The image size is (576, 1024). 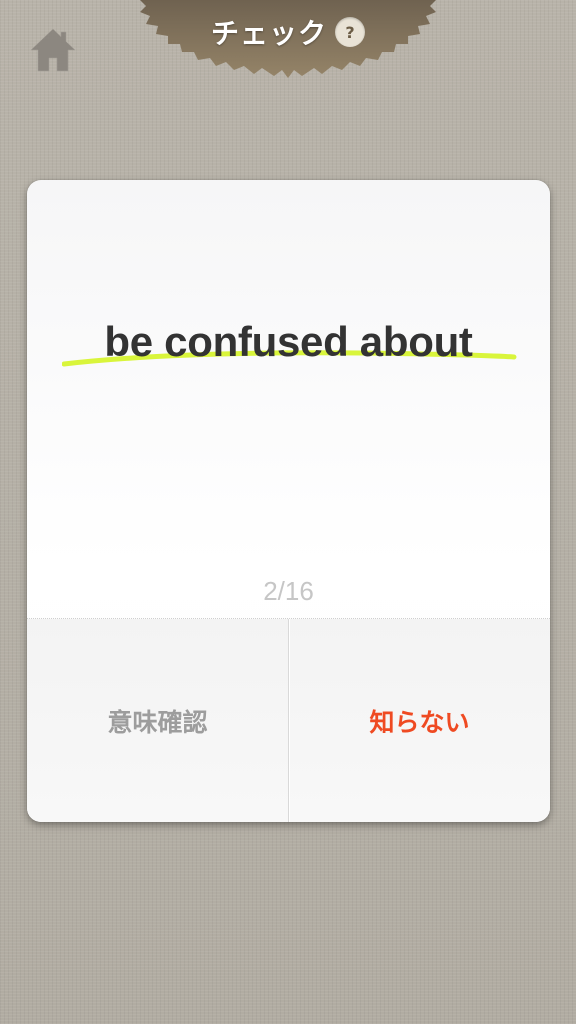 I want to click on help-button: ?, so click(x=350, y=32).